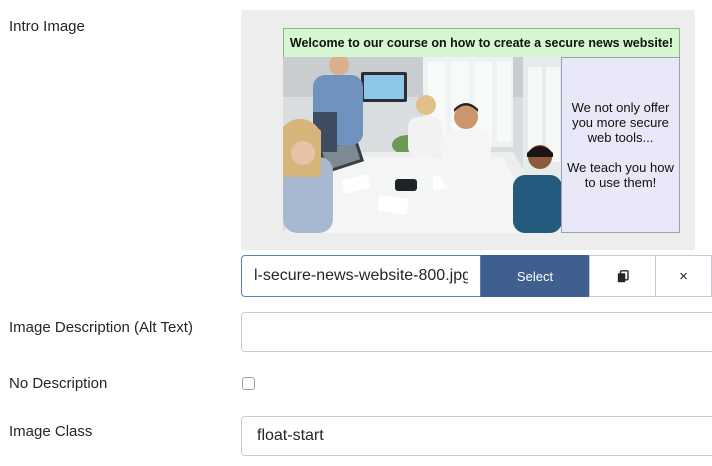 The height and width of the screenshot is (466, 712). What do you see at coordinates (101, 327) in the screenshot?
I see `alt-text-label: Image Description (Alt Text)` at bounding box center [101, 327].